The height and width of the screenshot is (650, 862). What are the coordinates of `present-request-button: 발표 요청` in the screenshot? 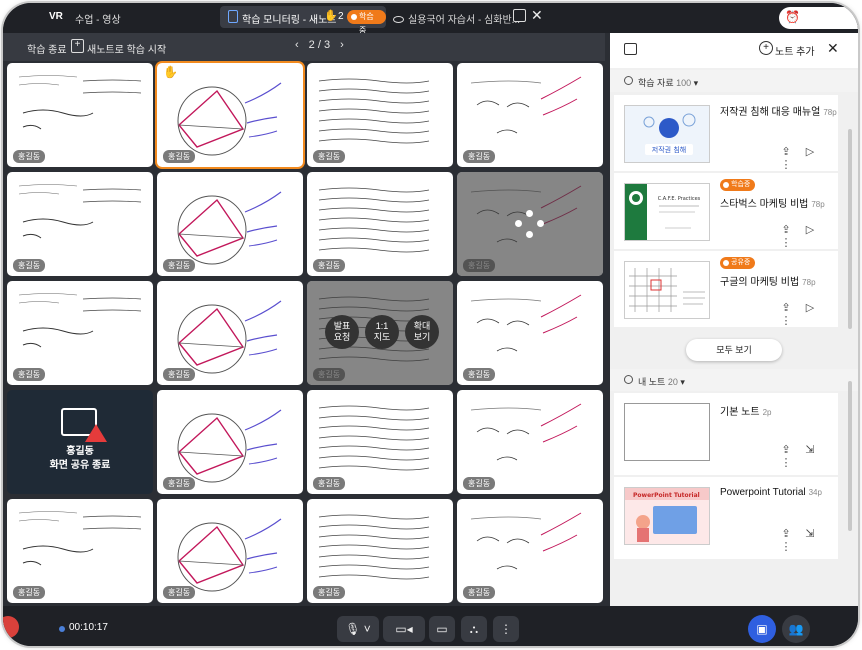 It's located at (342, 332).